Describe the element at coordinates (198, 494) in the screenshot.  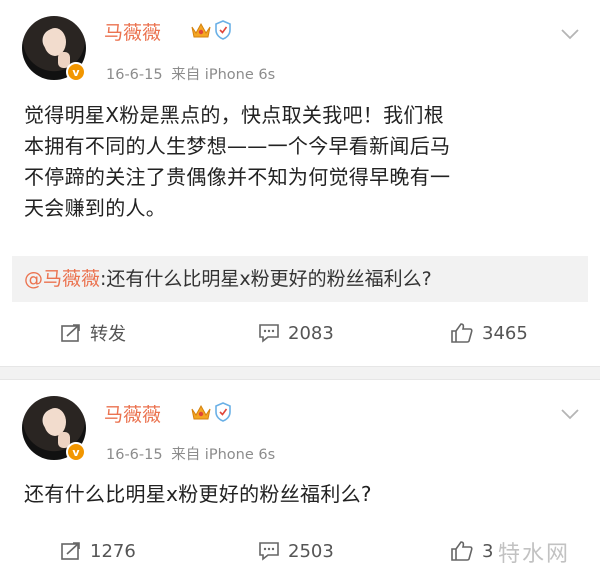
I see `content-line: 还有什么比明星x粉更好的粉丝福利么?` at that location.